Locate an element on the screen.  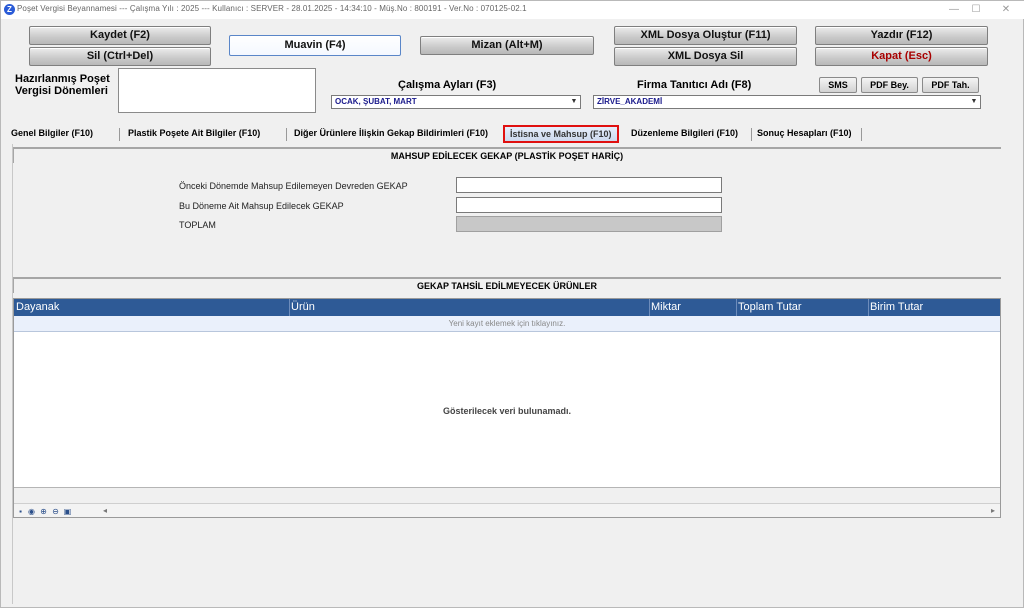
previous-period-gekap-input is located at coordinates (589, 185).